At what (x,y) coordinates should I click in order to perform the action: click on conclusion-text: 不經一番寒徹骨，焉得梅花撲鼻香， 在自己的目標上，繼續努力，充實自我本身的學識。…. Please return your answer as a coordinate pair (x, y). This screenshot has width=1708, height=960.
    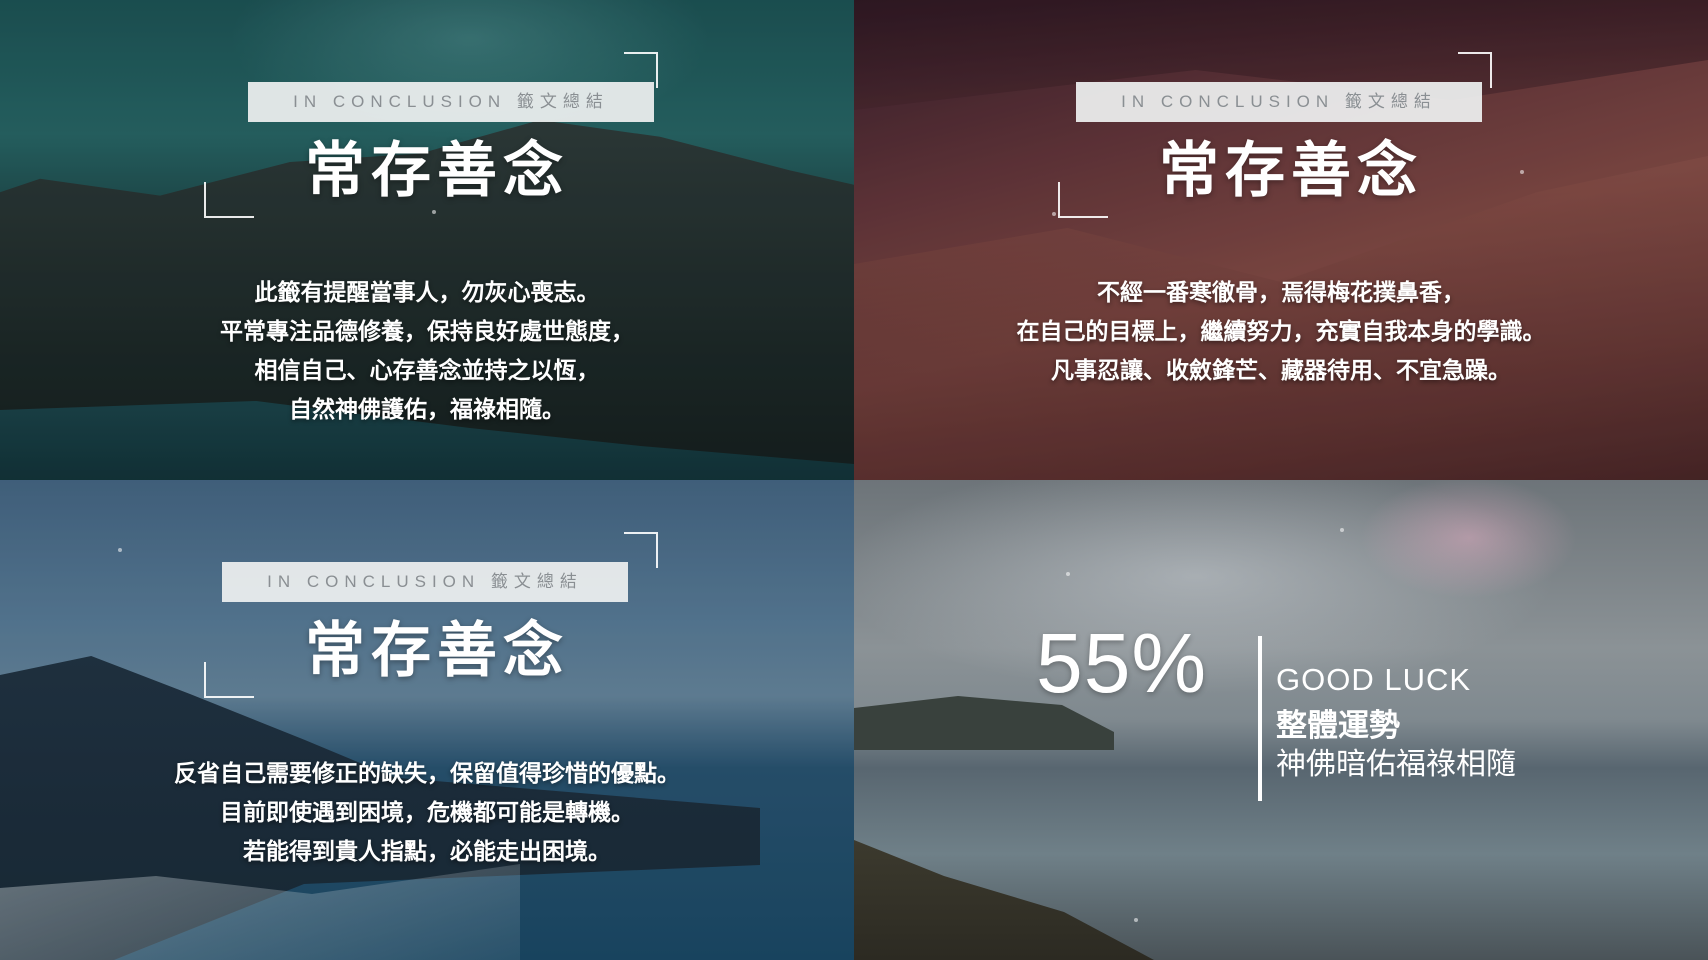
    Looking at the image, I should click on (1281, 332).